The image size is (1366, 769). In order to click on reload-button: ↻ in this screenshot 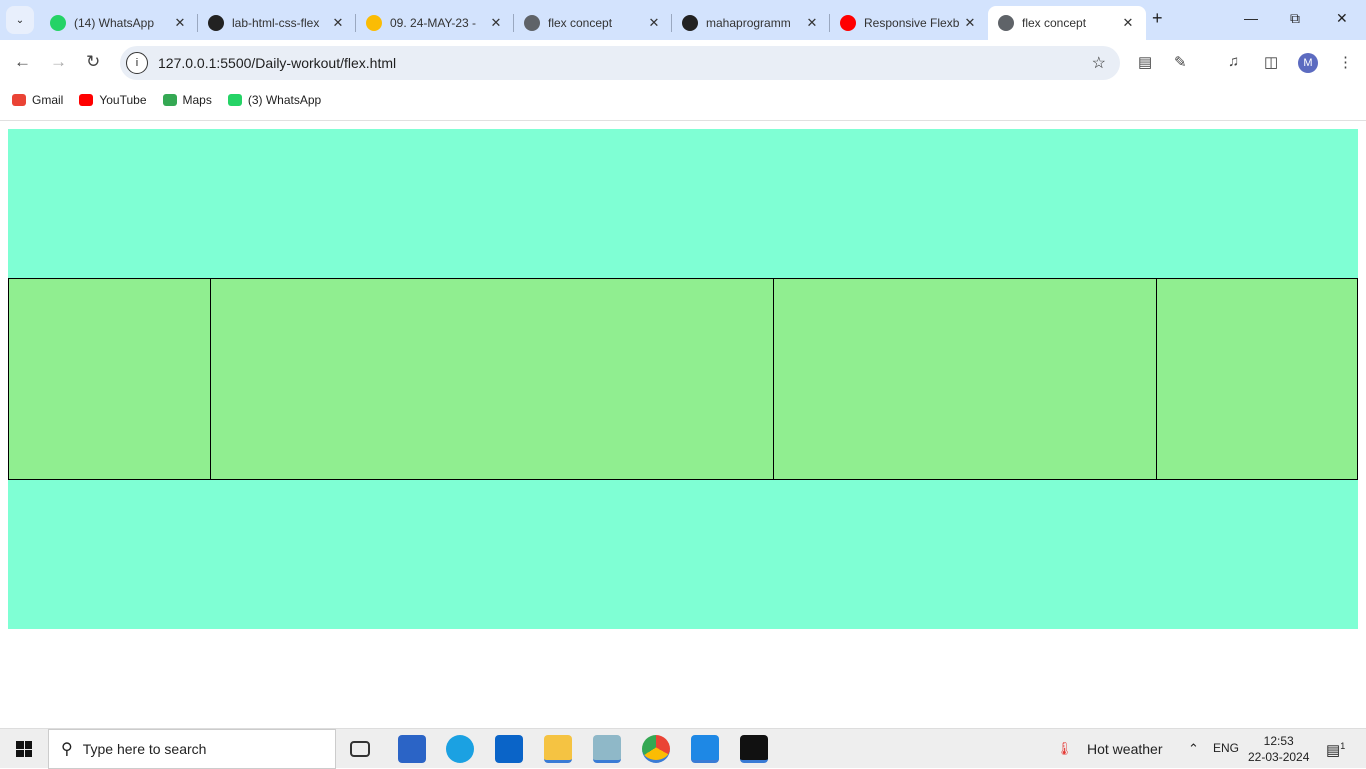, I will do `click(93, 62)`.